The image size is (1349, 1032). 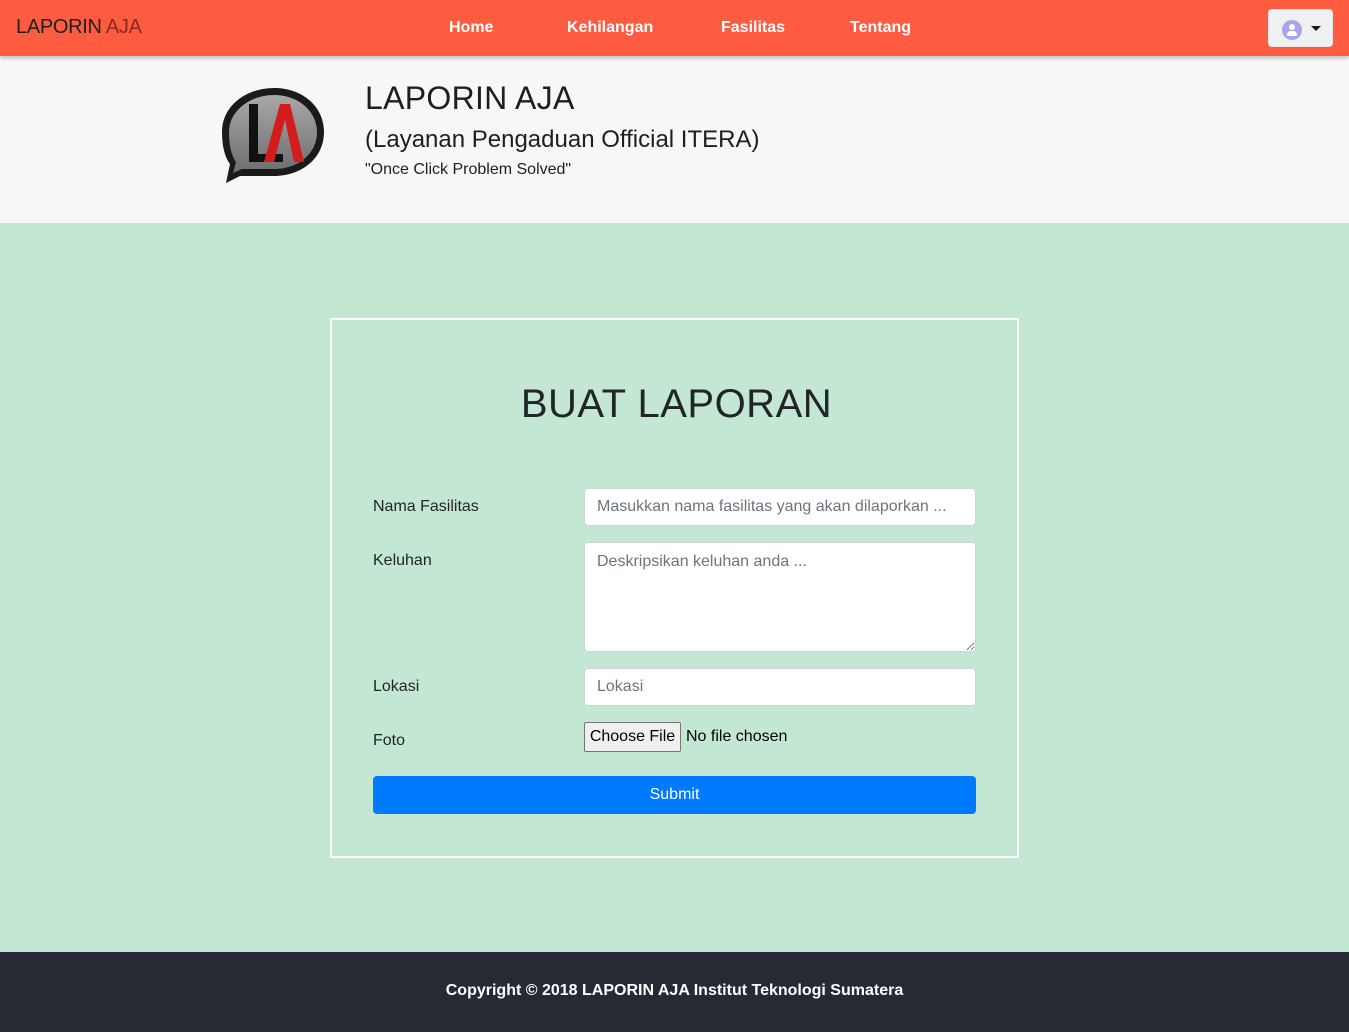 I want to click on keluhan-label: Keluhan, so click(x=402, y=560).